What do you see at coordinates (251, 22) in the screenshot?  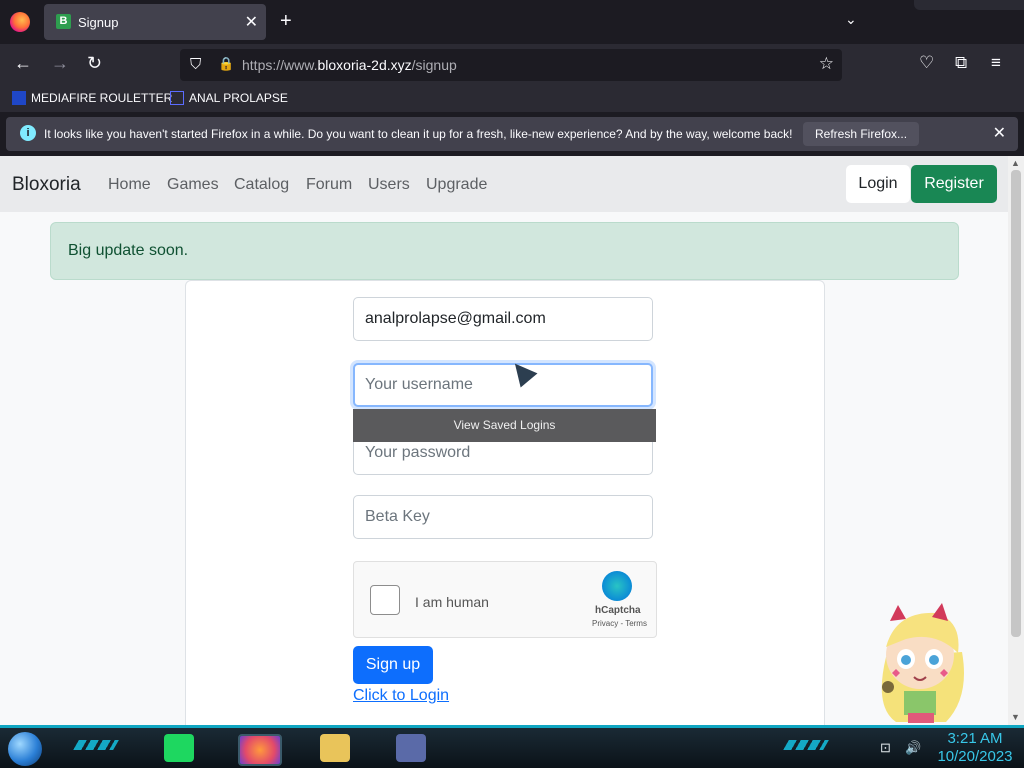 I see `close-tab-icon: ✕` at bounding box center [251, 22].